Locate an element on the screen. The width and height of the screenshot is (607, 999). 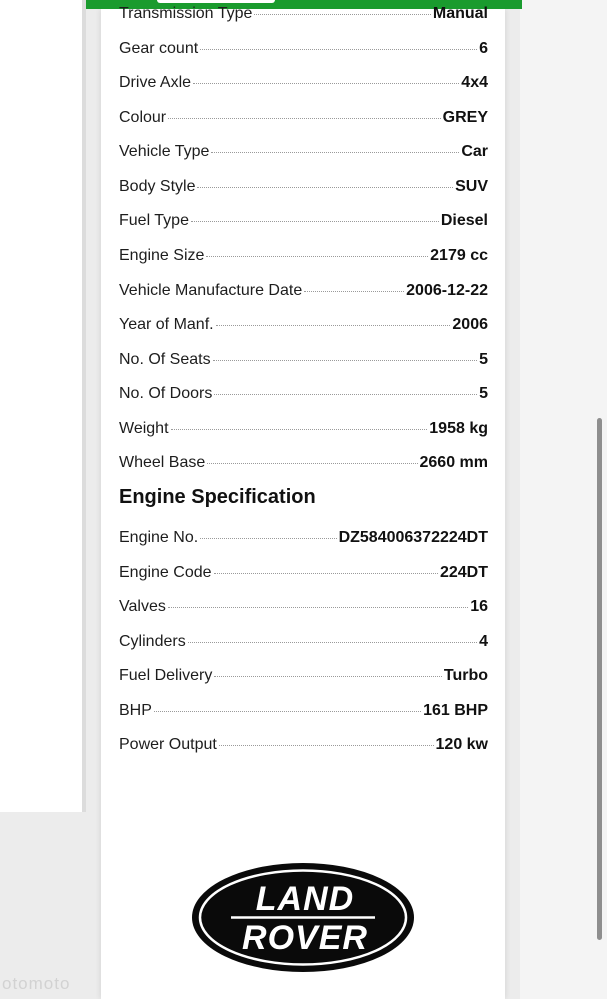
spec-row-doors: No. Of Doors 5 is located at coordinates (303, 396).